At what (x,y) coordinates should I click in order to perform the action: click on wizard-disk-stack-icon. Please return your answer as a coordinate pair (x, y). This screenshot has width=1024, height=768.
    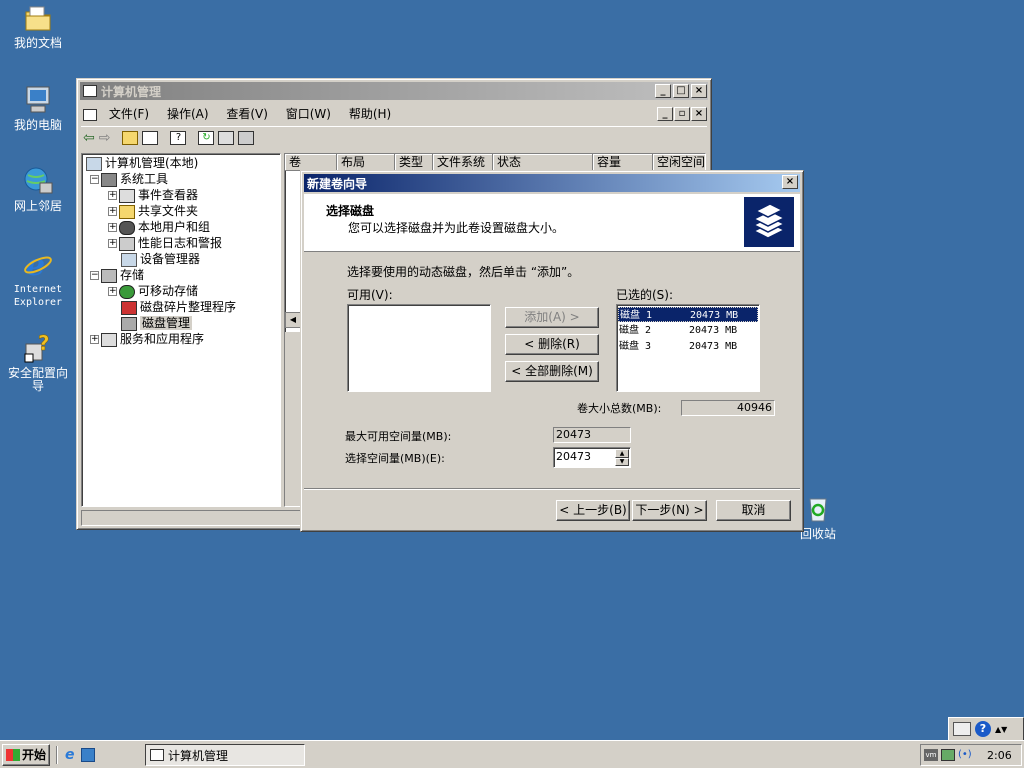
    Looking at the image, I should click on (769, 222).